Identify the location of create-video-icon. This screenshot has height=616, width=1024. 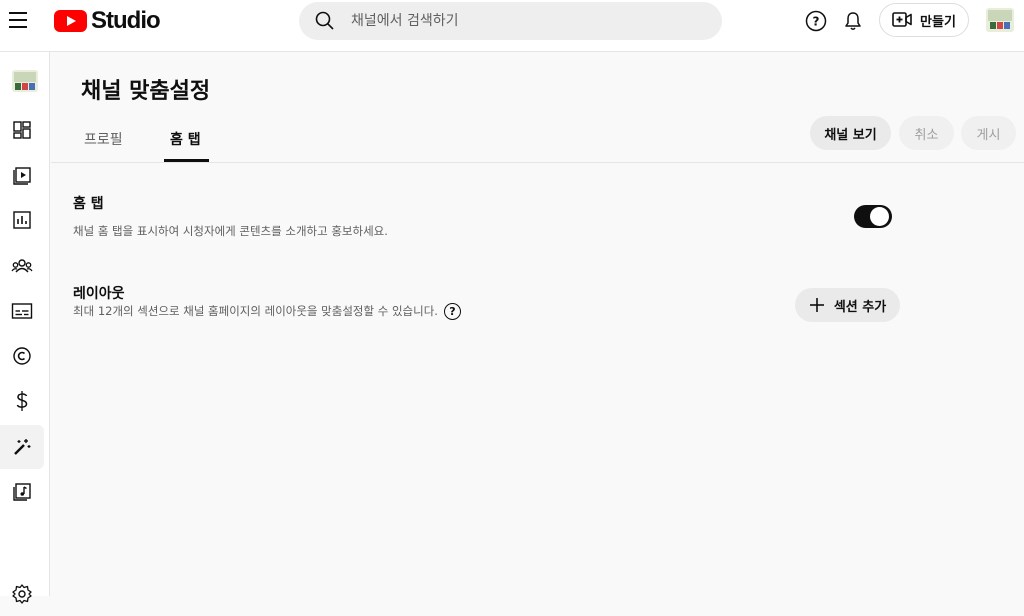
(902, 19).